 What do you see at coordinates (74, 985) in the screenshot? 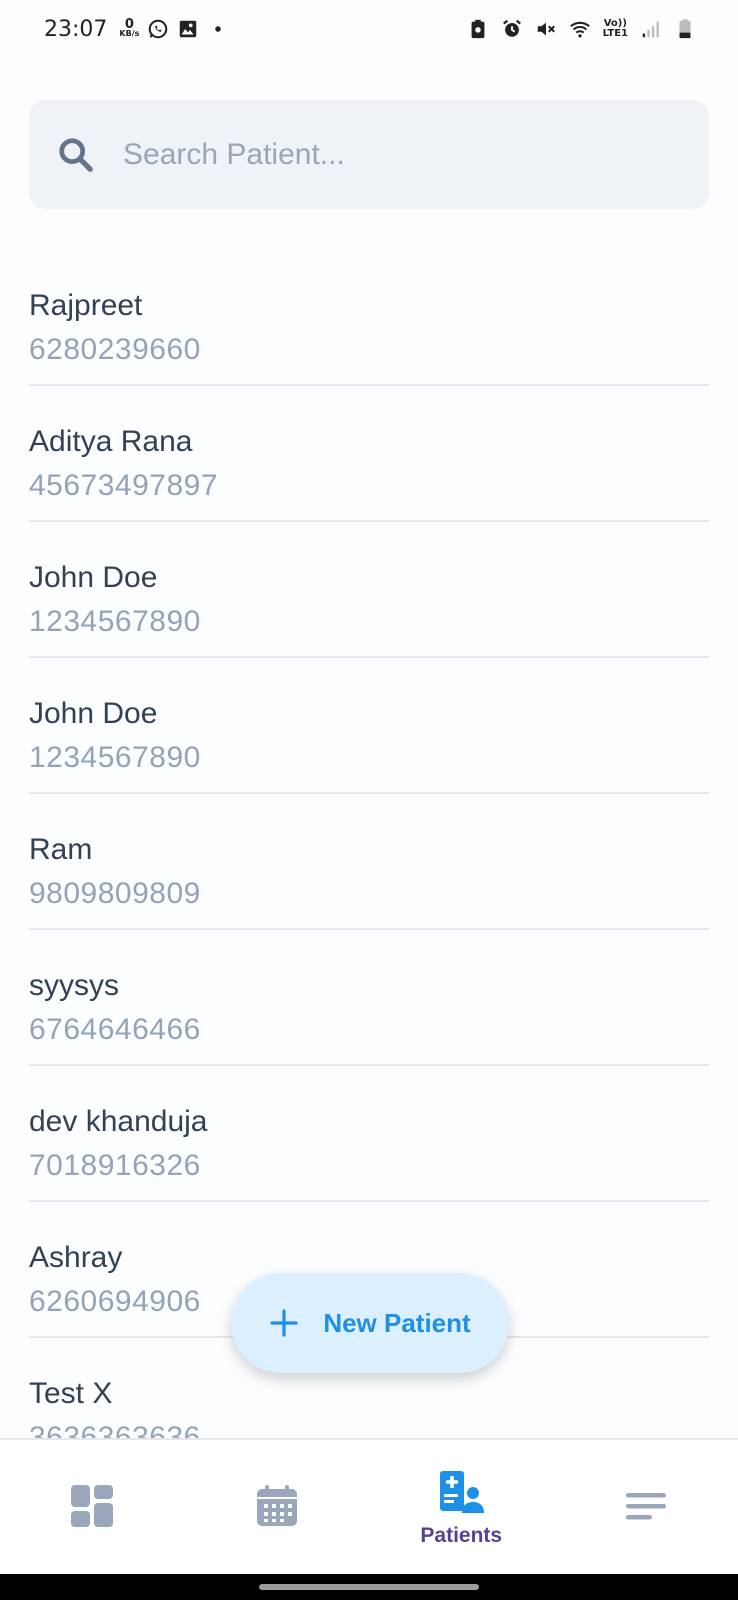
I see `patient-name: syysys` at bounding box center [74, 985].